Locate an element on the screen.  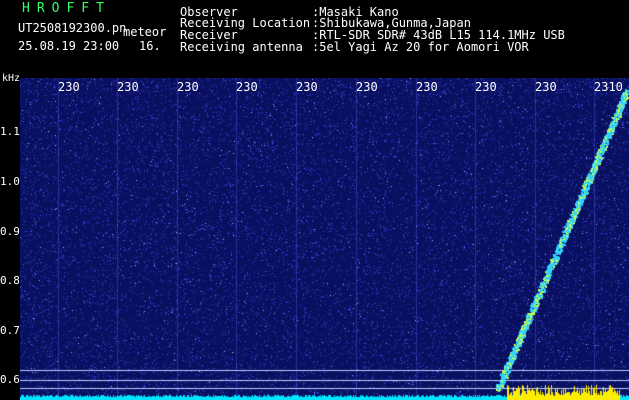
antenna-value: :5el Yagi Az 20 for Aomori VOR is located at coordinates (420, 47).